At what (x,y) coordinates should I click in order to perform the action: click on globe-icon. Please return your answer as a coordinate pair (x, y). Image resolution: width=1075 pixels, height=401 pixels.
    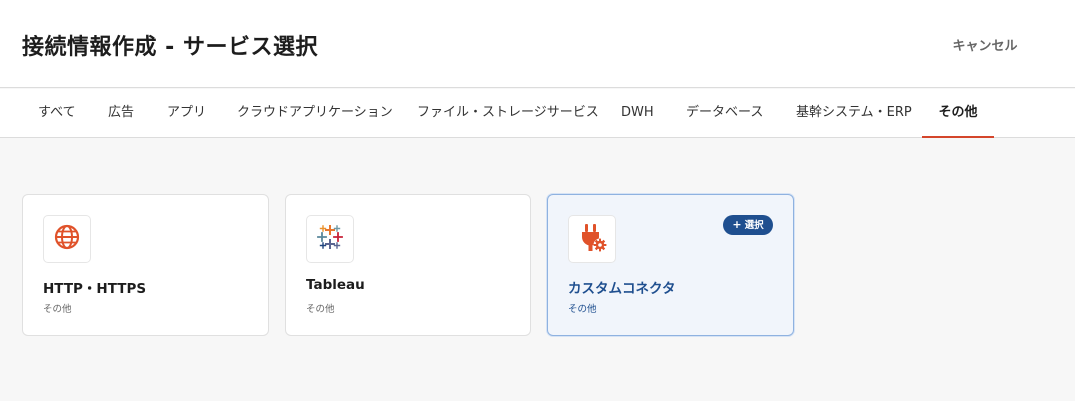
    Looking at the image, I should click on (67, 239).